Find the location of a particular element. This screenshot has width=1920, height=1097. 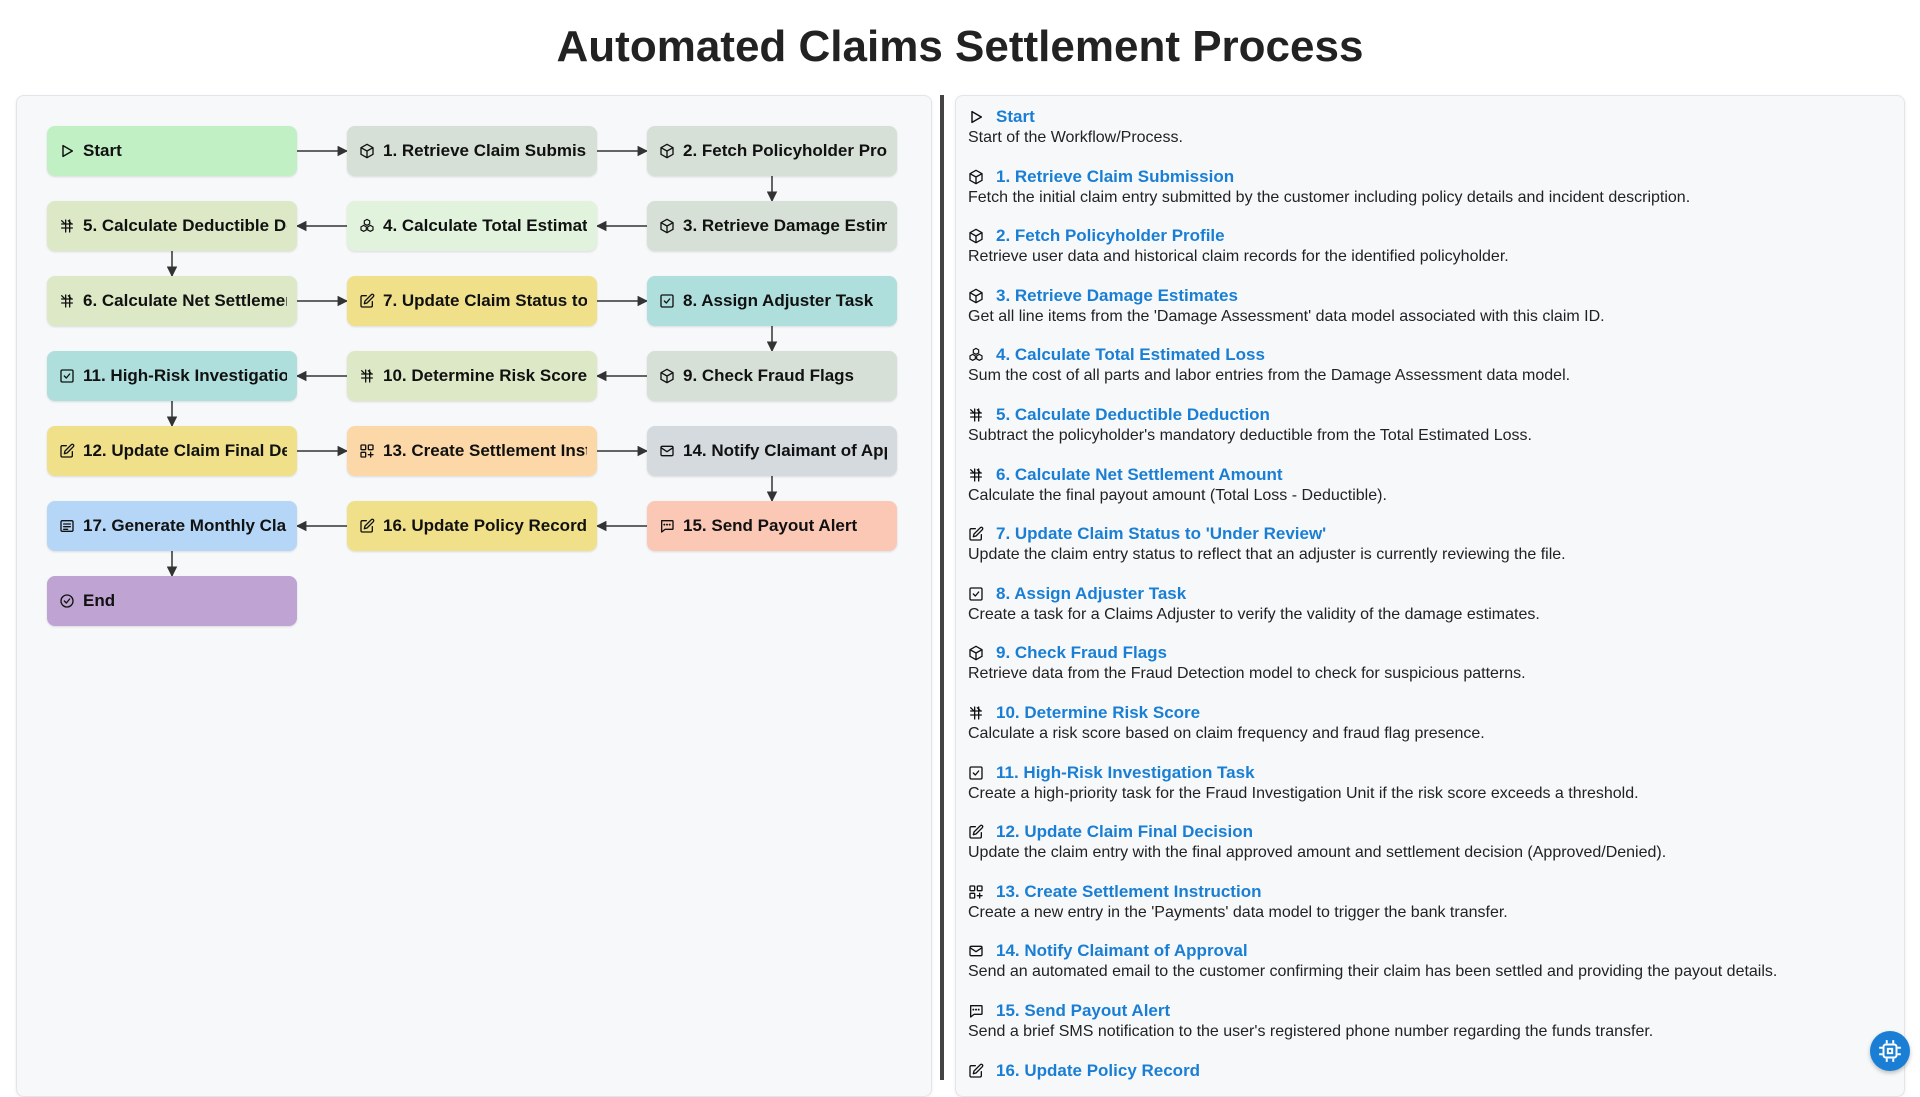

detail-title-link: 5. Calculate Deductible Deduction is located at coordinates (1133, 415).